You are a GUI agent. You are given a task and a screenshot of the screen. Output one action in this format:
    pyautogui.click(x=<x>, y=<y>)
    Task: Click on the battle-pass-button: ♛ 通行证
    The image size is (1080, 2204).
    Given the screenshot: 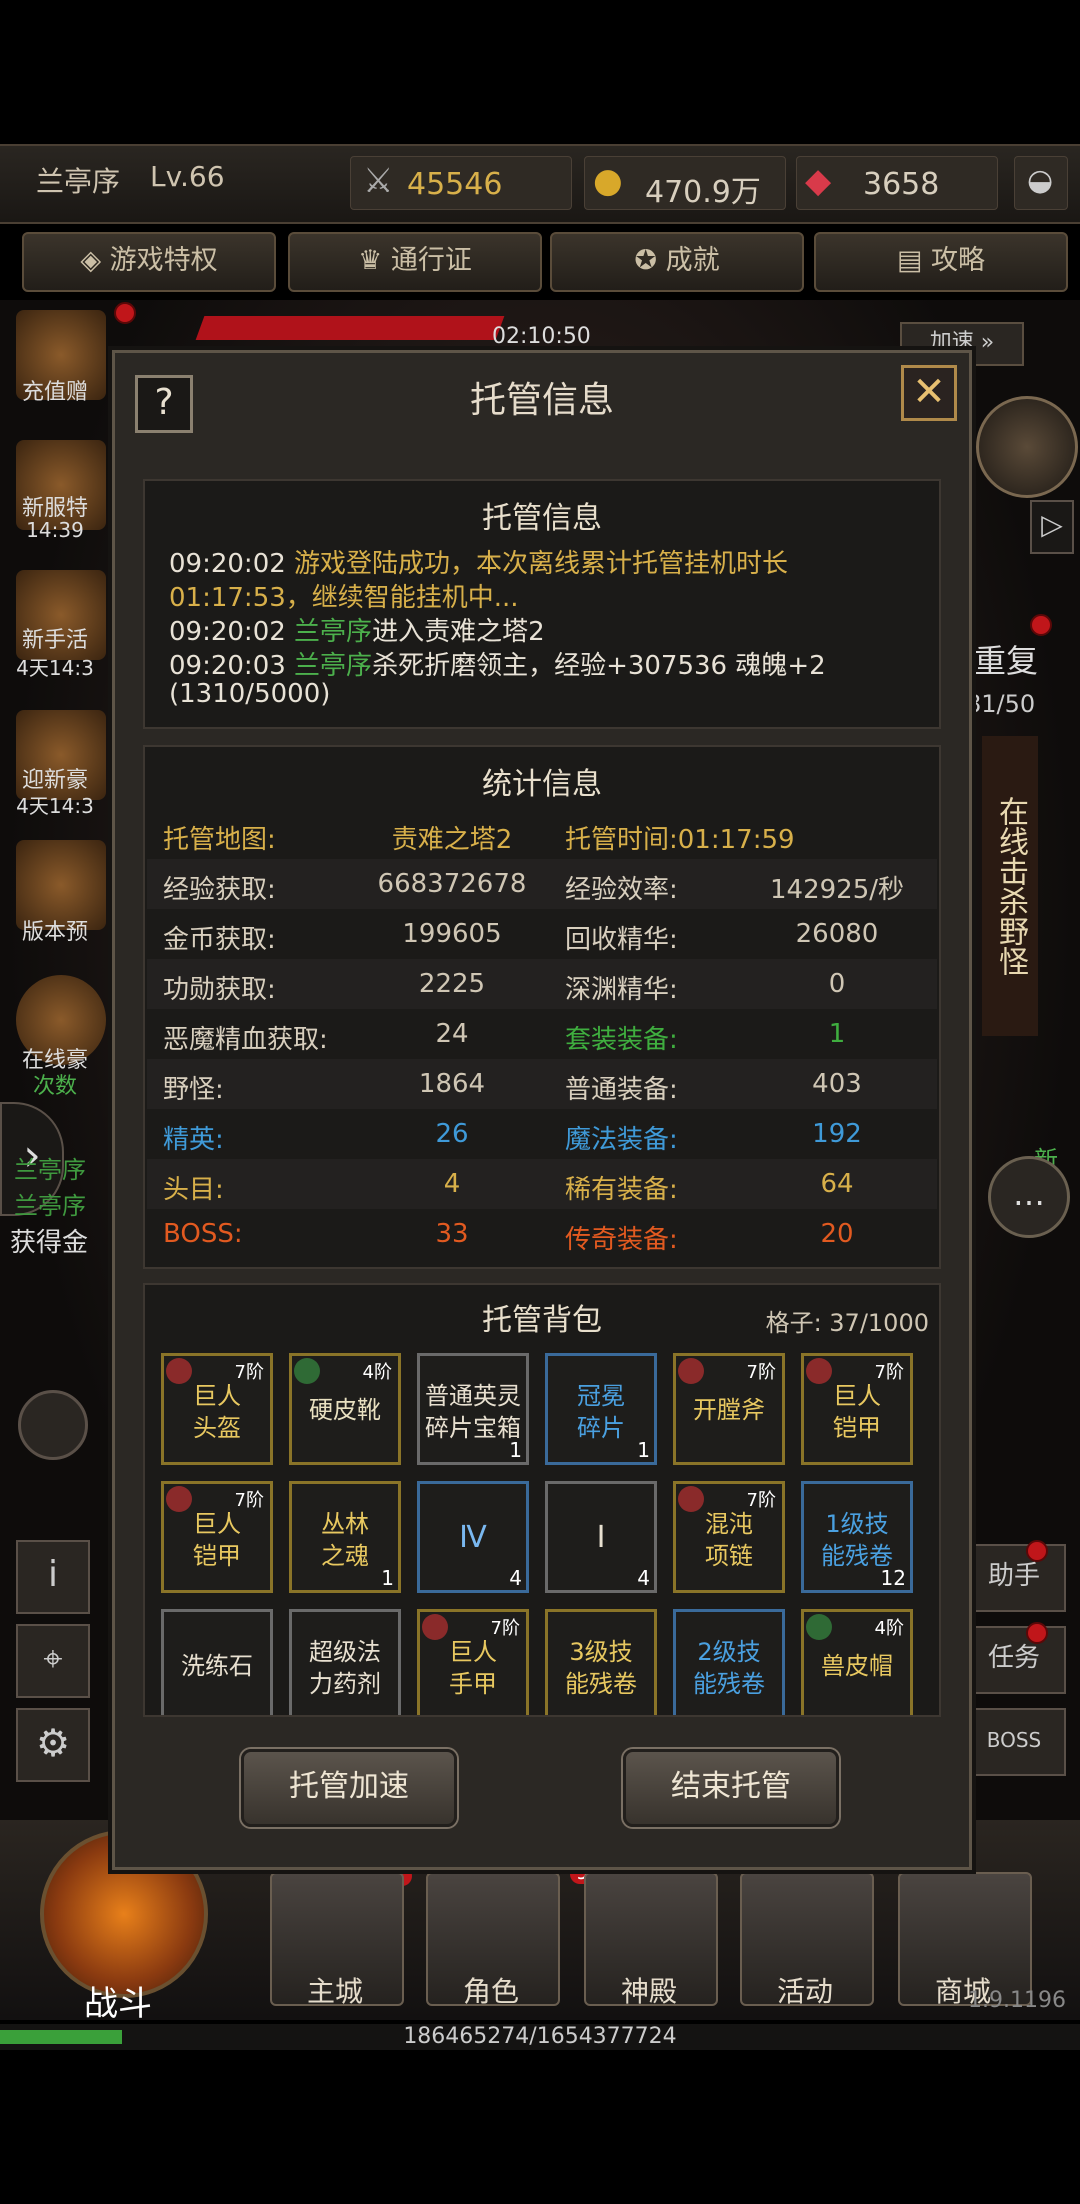 What is the action you would take?
    pyautogui.click(x=415, y=262)
    